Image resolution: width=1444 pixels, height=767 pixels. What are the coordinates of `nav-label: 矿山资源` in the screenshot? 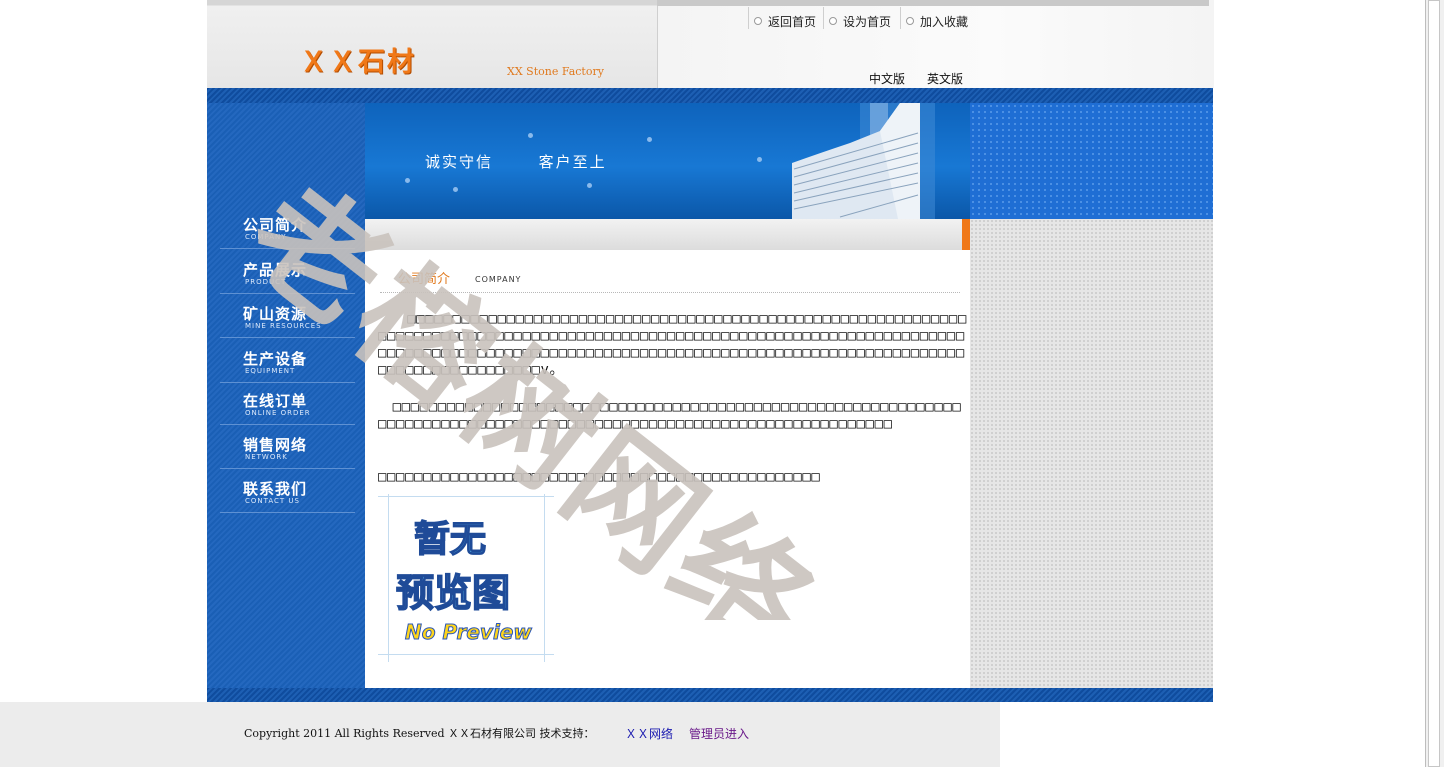 It's located at (275, 314).